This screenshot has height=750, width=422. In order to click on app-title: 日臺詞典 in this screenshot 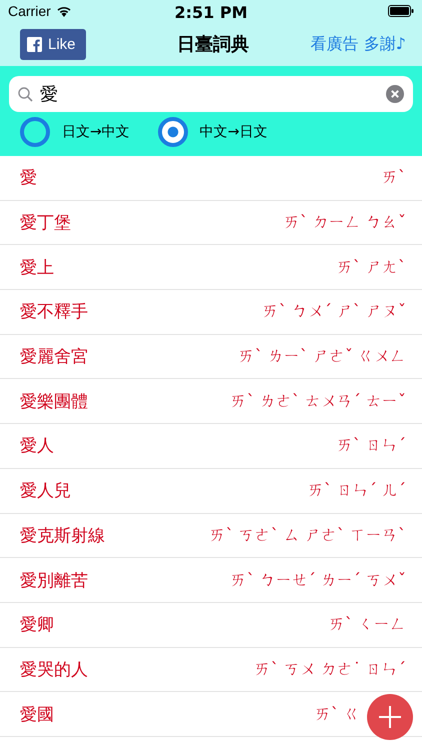, I will do `click(213, 44)`.